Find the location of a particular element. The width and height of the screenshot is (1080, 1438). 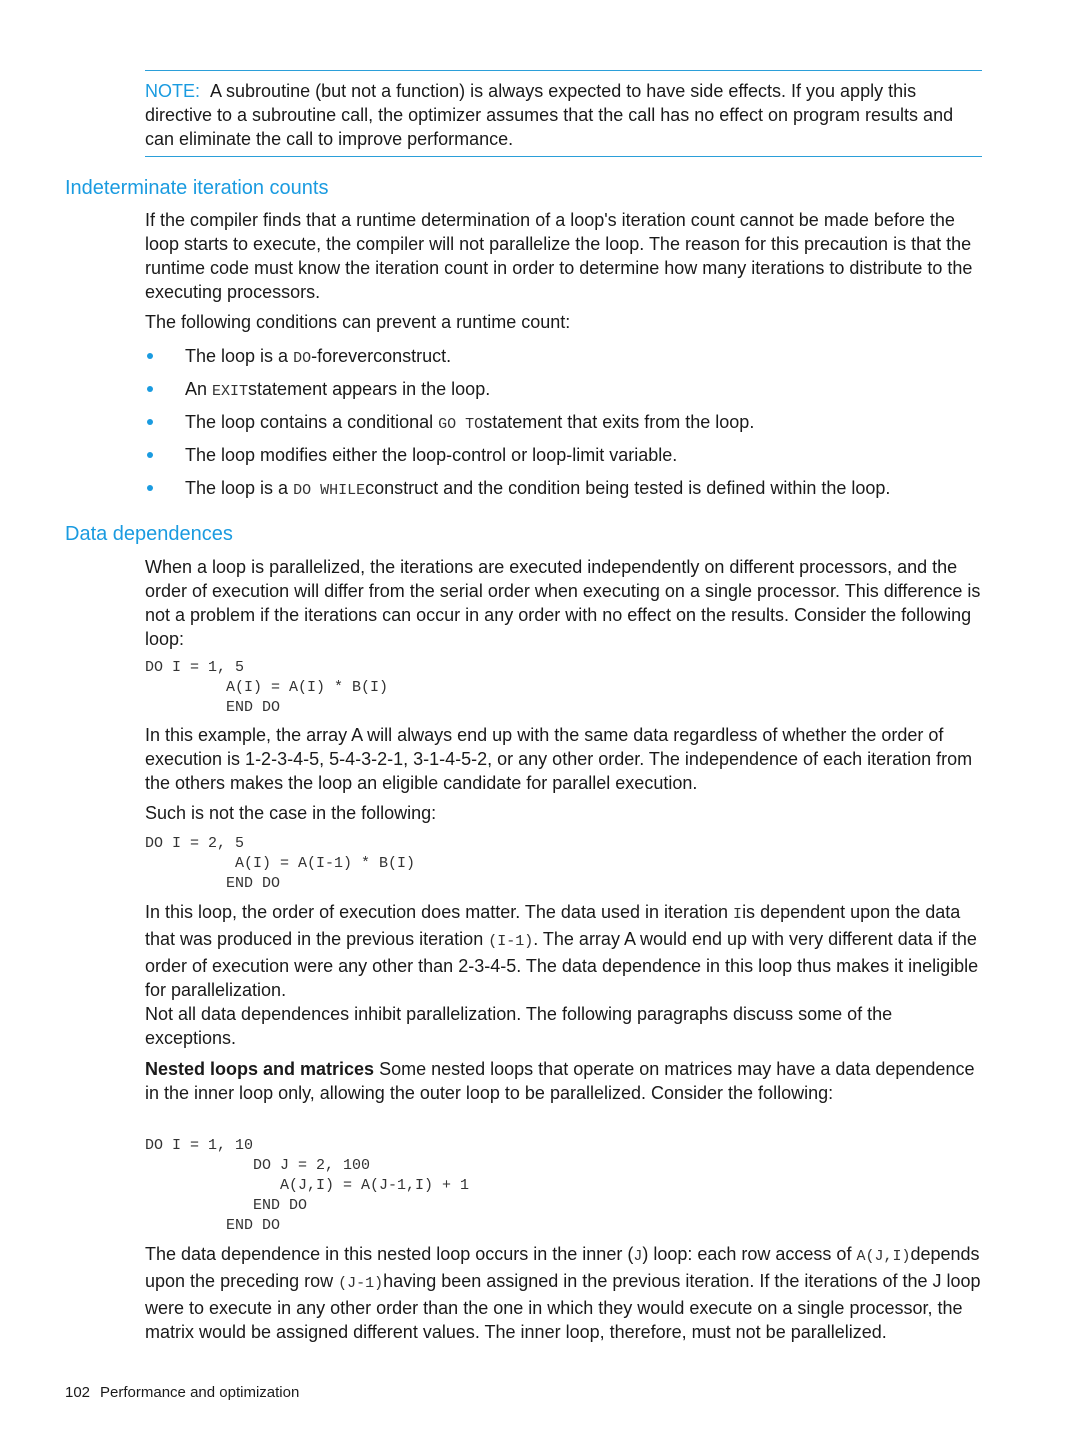

page-footer: 102 Performance and optimization is located at coordinates (187, 1392).